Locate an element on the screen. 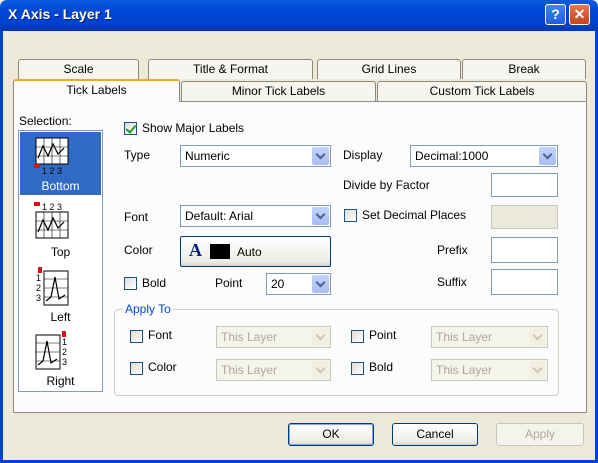 The width and height of the screenshot is (598, 463). color-swatch is located at coordinates (220, 251).